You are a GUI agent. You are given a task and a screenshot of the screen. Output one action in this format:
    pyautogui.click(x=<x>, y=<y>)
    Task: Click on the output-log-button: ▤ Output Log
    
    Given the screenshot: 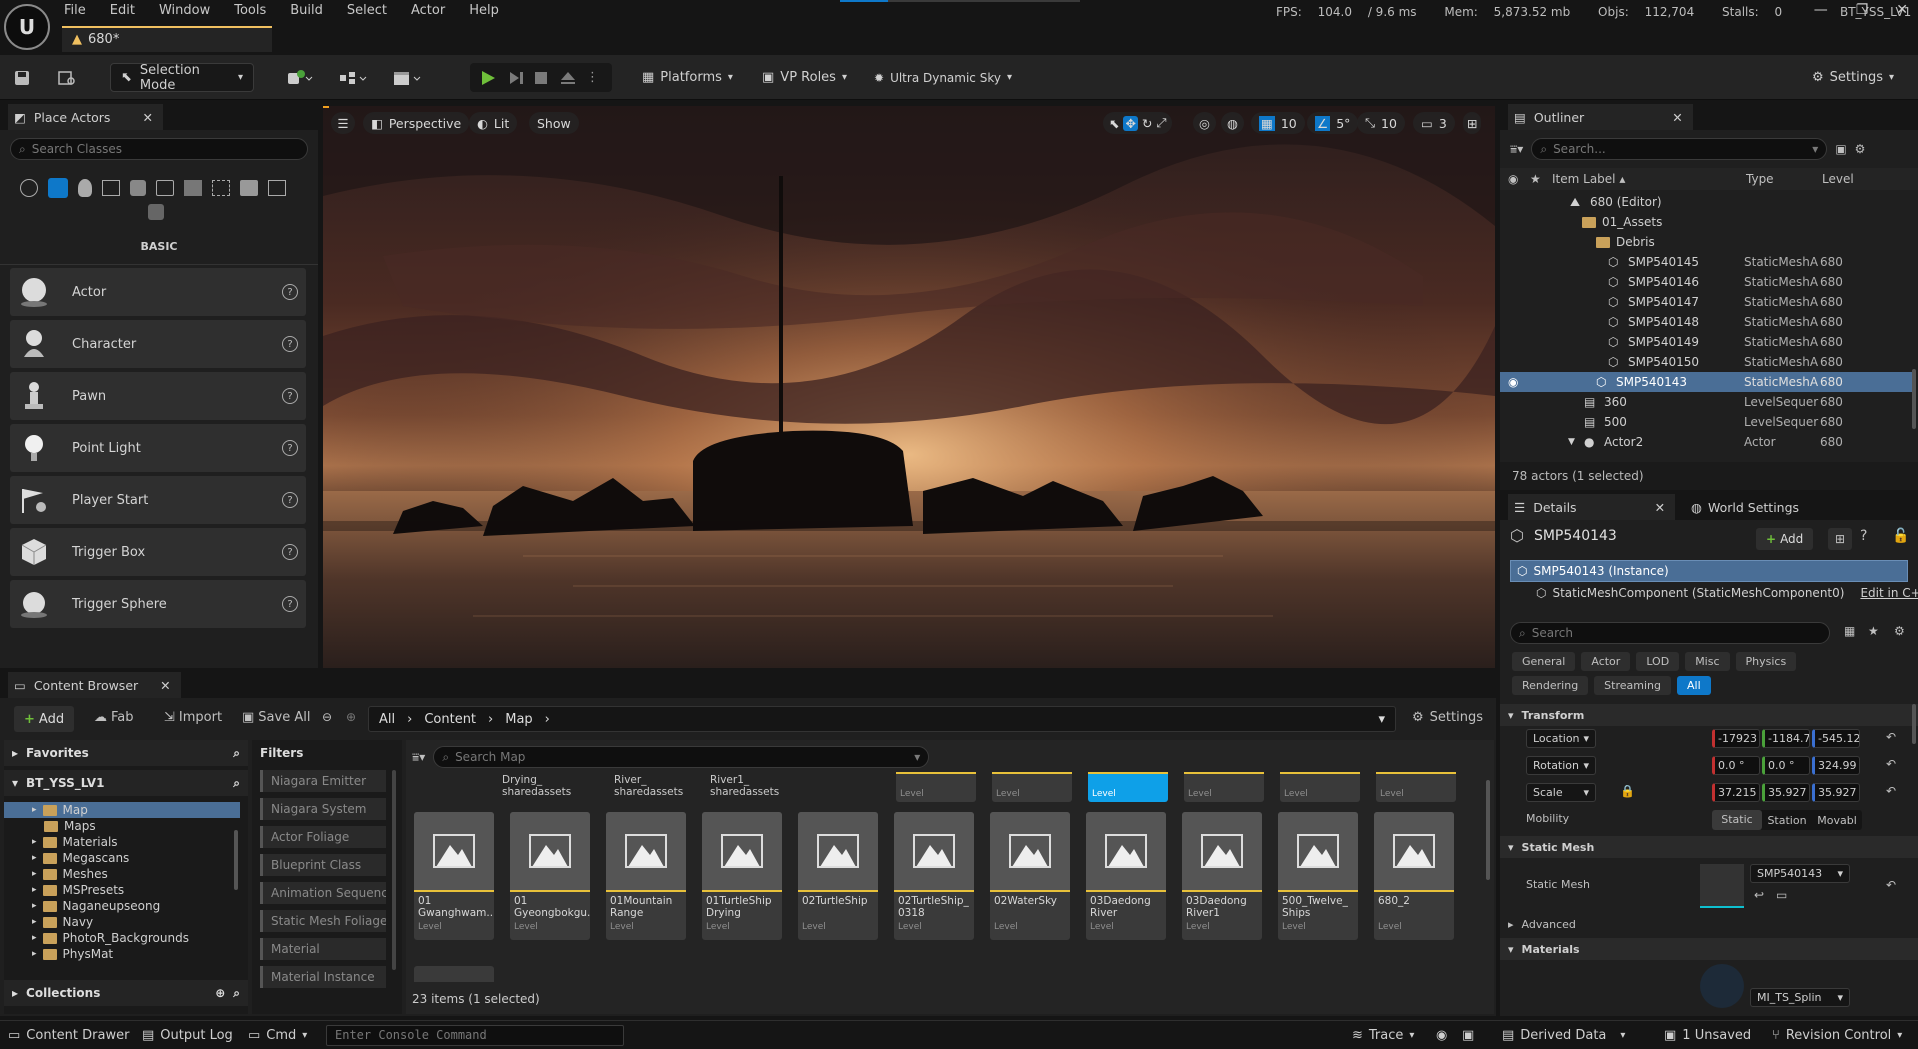 What is the action you would take?
    pyautogui.click(x=187, y=1035)
    